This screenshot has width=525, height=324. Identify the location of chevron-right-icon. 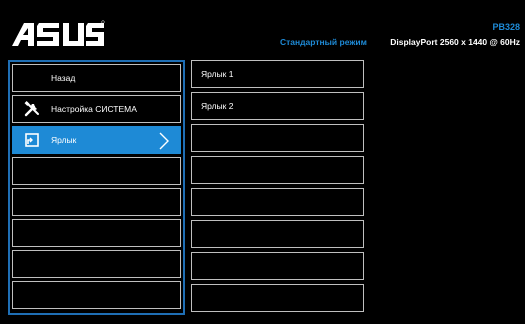
(164, 141).